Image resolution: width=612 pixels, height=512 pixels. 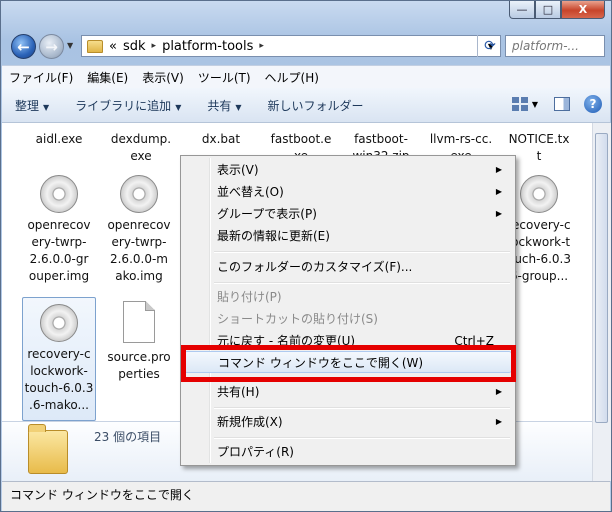 What do you see at coordinates (221, 139) in the screenshot?
I see `file-dx: dx.bat` at bounding box center [221, 139].